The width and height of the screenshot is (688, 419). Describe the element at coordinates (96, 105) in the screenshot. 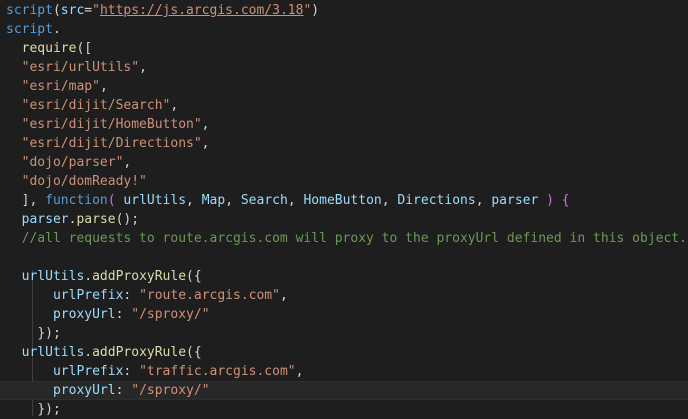

I see `code-token: "esri/dijit/Search"` at that location.